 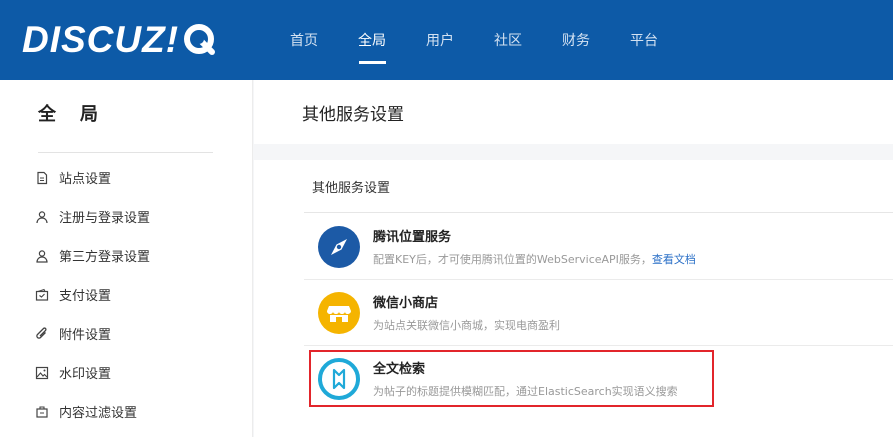 What do you see at coordinates (85, 296) in the screenshot?
I see `sidebar-item-label: 支付设置` at bounding box center [85, 296].